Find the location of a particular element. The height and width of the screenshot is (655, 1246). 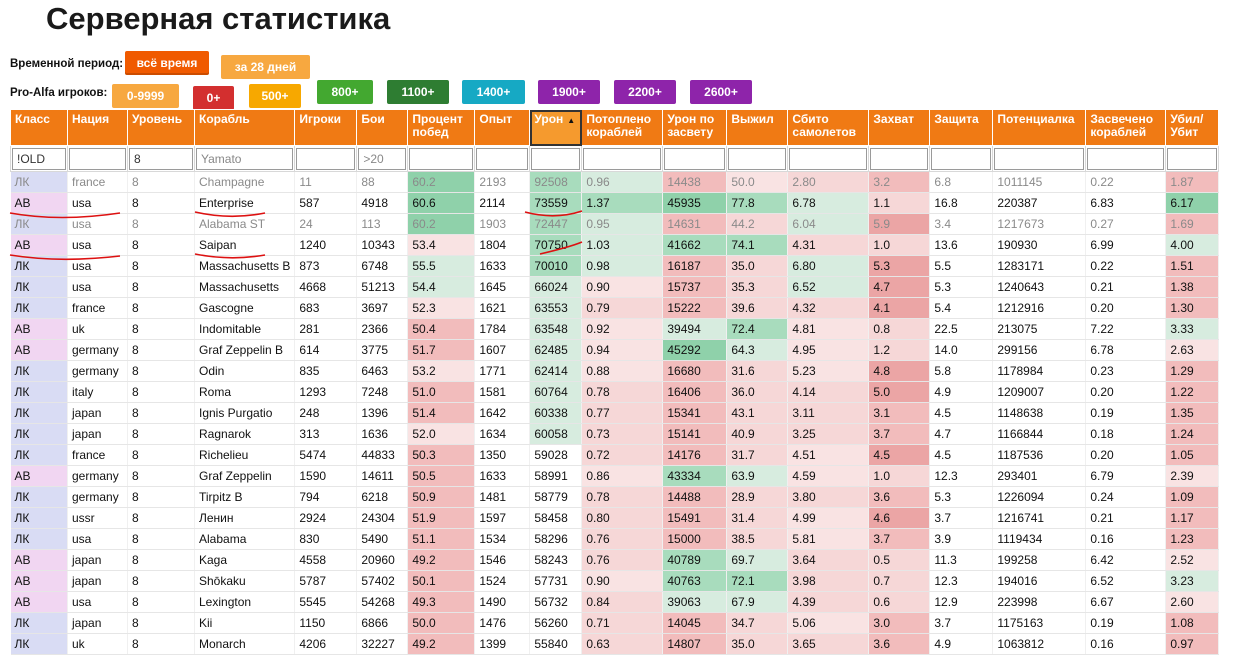

table-cell: 4.6 is located at coordinates (899, 518).